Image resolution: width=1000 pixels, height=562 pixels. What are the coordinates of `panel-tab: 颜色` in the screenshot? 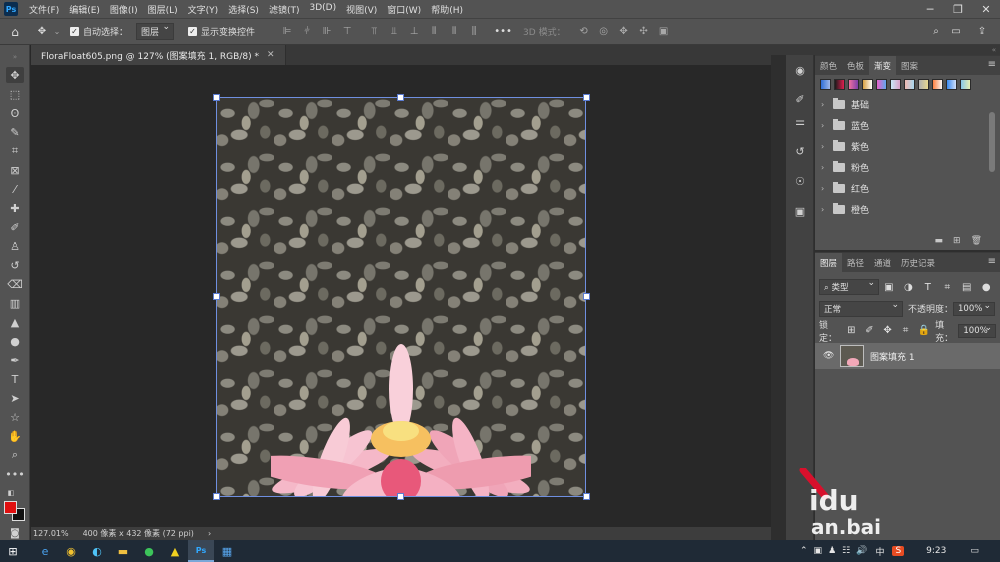 It's located at (828, 65).